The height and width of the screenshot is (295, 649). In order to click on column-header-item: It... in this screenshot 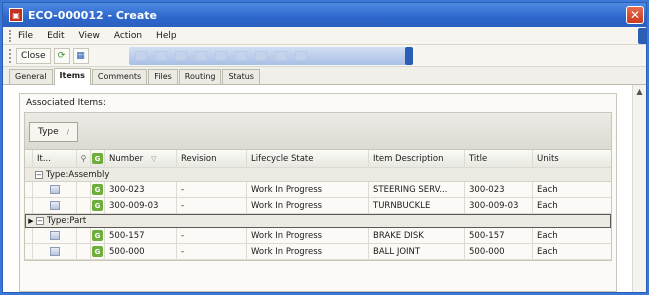, I will do `click(55, 158)`.